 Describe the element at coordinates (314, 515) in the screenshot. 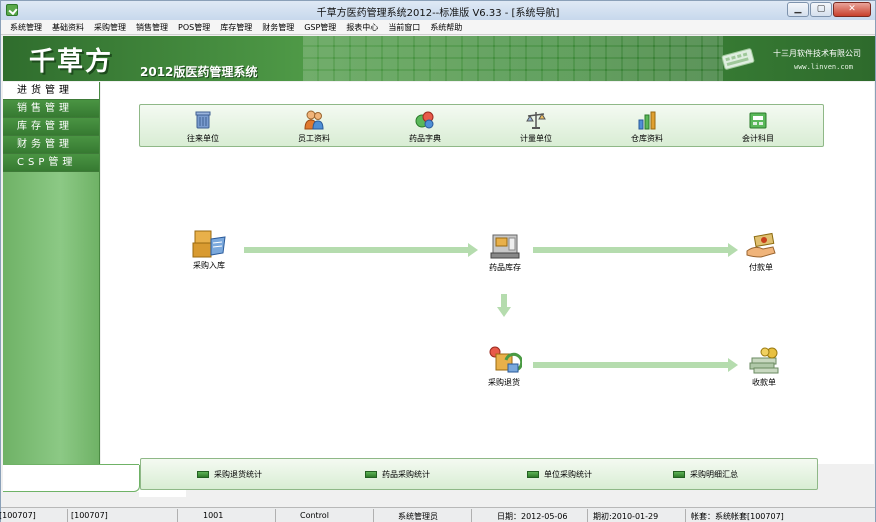

I see `status-control: Control` at that location.